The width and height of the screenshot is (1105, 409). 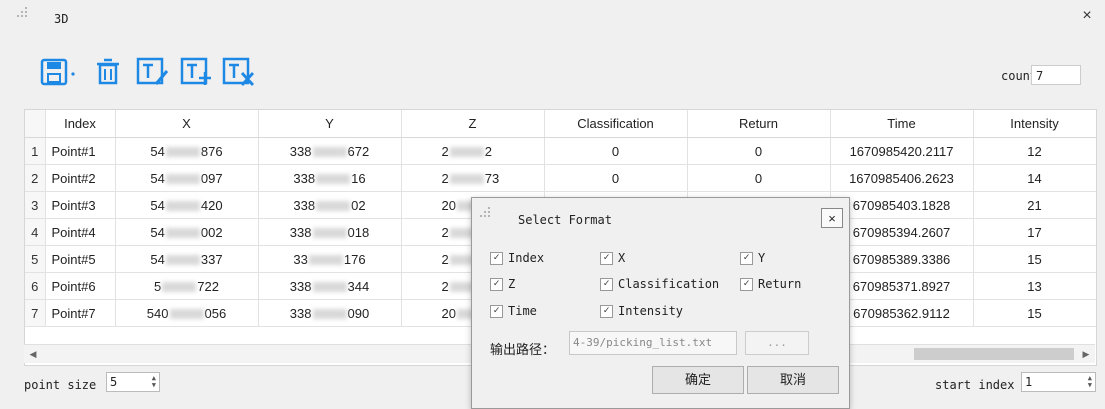 What do you see at coordinates (33, 354) in the screenshot?
I see `scroll-left-icon: ◀` at bounding box center [33, 354].